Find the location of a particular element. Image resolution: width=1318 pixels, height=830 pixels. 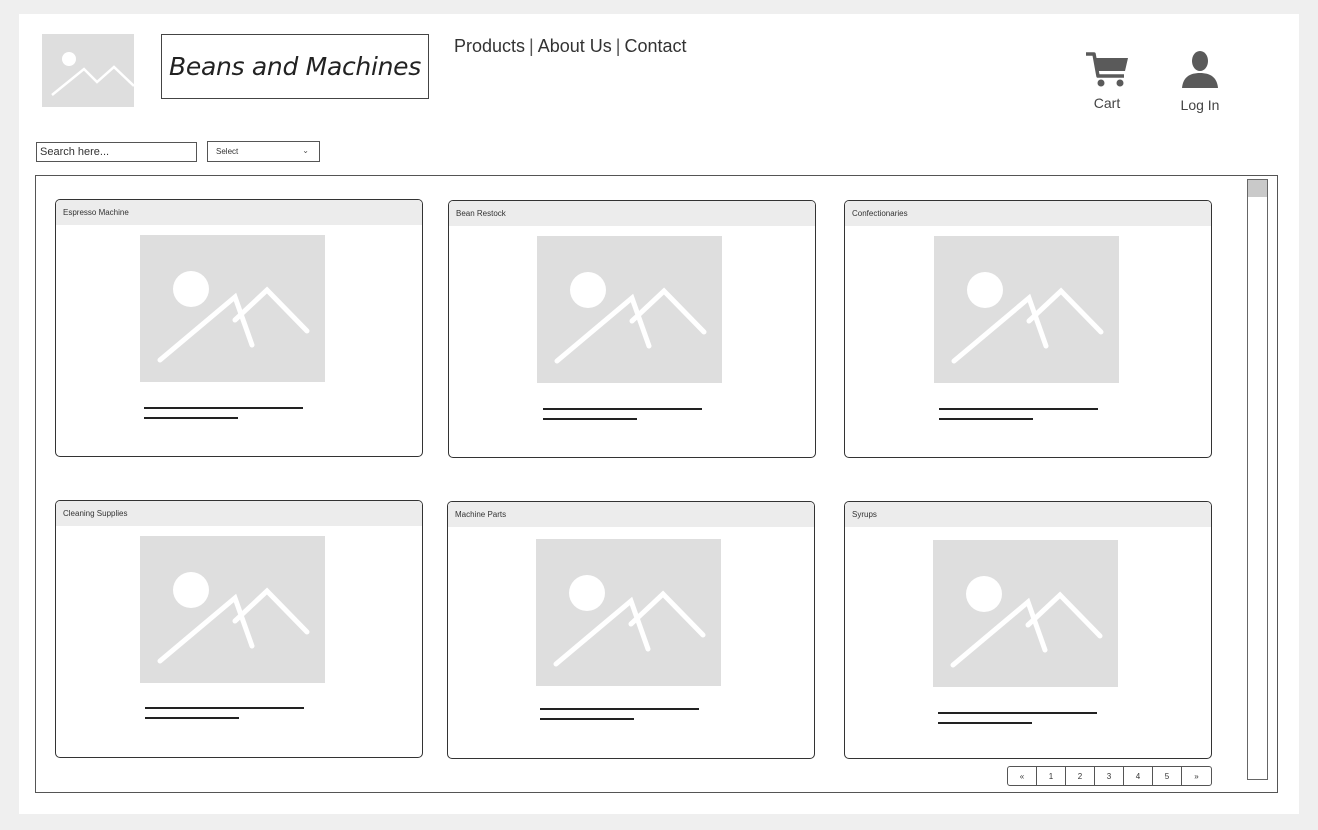

product-card-bean-restock: Bean Restock is located at coordinates (632, 329).